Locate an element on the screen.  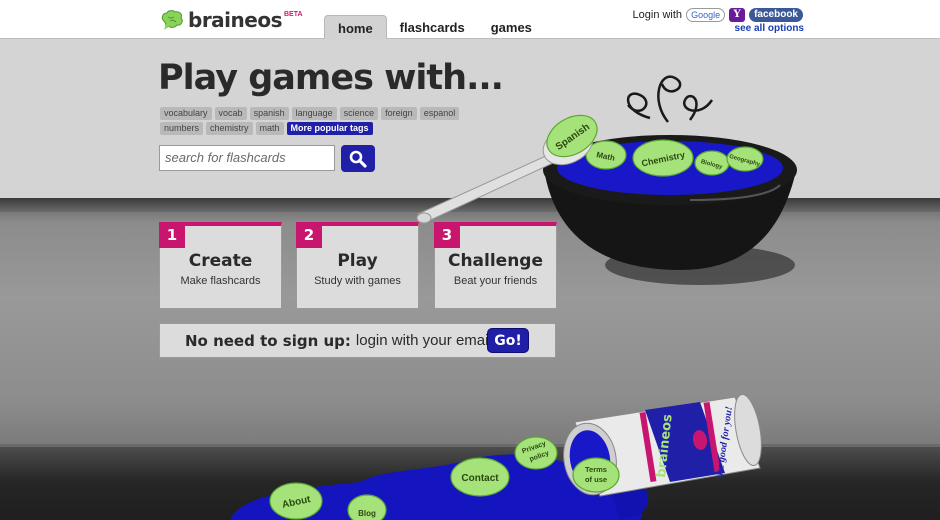
go-button: Go! is located at coordinates (508, 340).